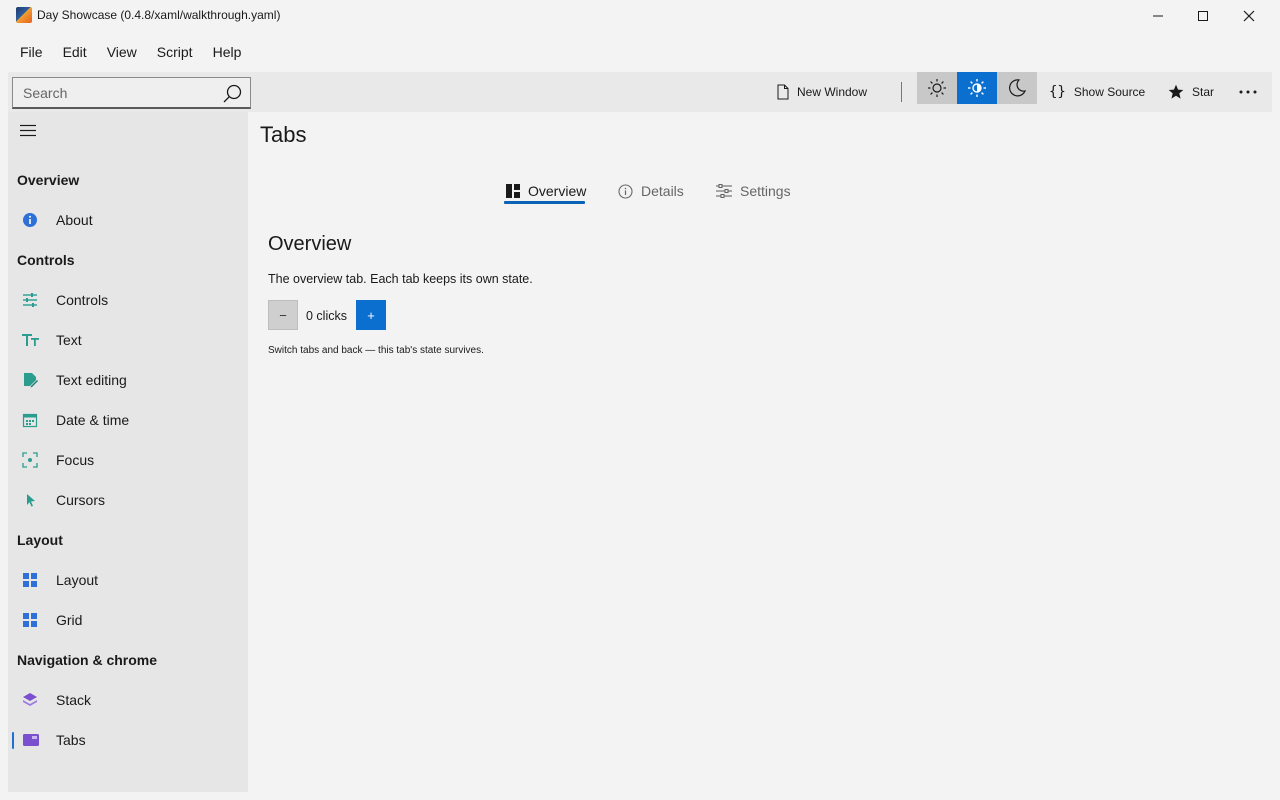  What do you see at coordinates (128, 460) in the screenshot?
I see `sidebar-item-focus: Focus` at bounding box center [128, 460].